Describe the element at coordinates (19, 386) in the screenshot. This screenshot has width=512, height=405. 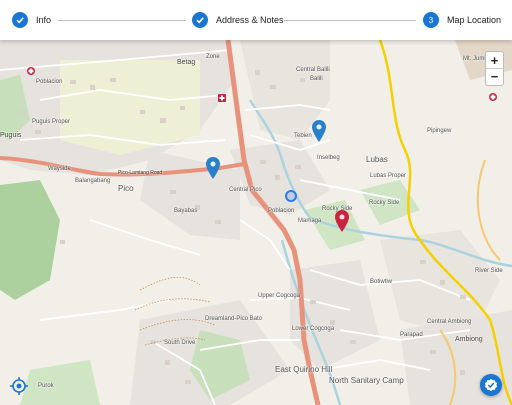
I see `locate-icon` at that location.